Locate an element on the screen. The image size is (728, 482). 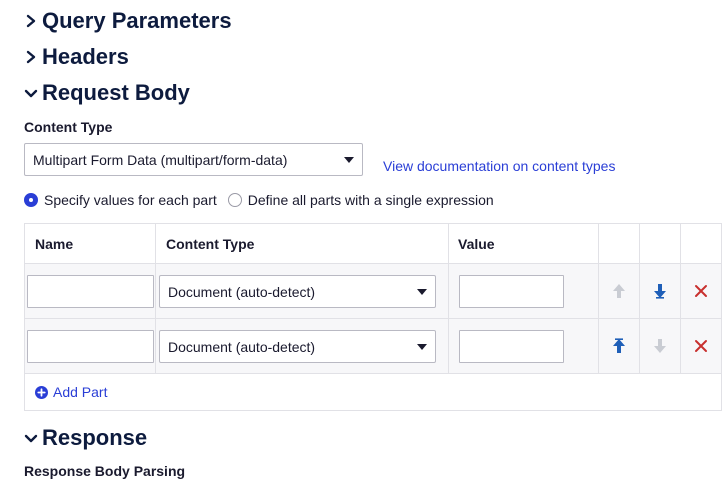
section-headers: Headers is located at coordinates (76, 57).